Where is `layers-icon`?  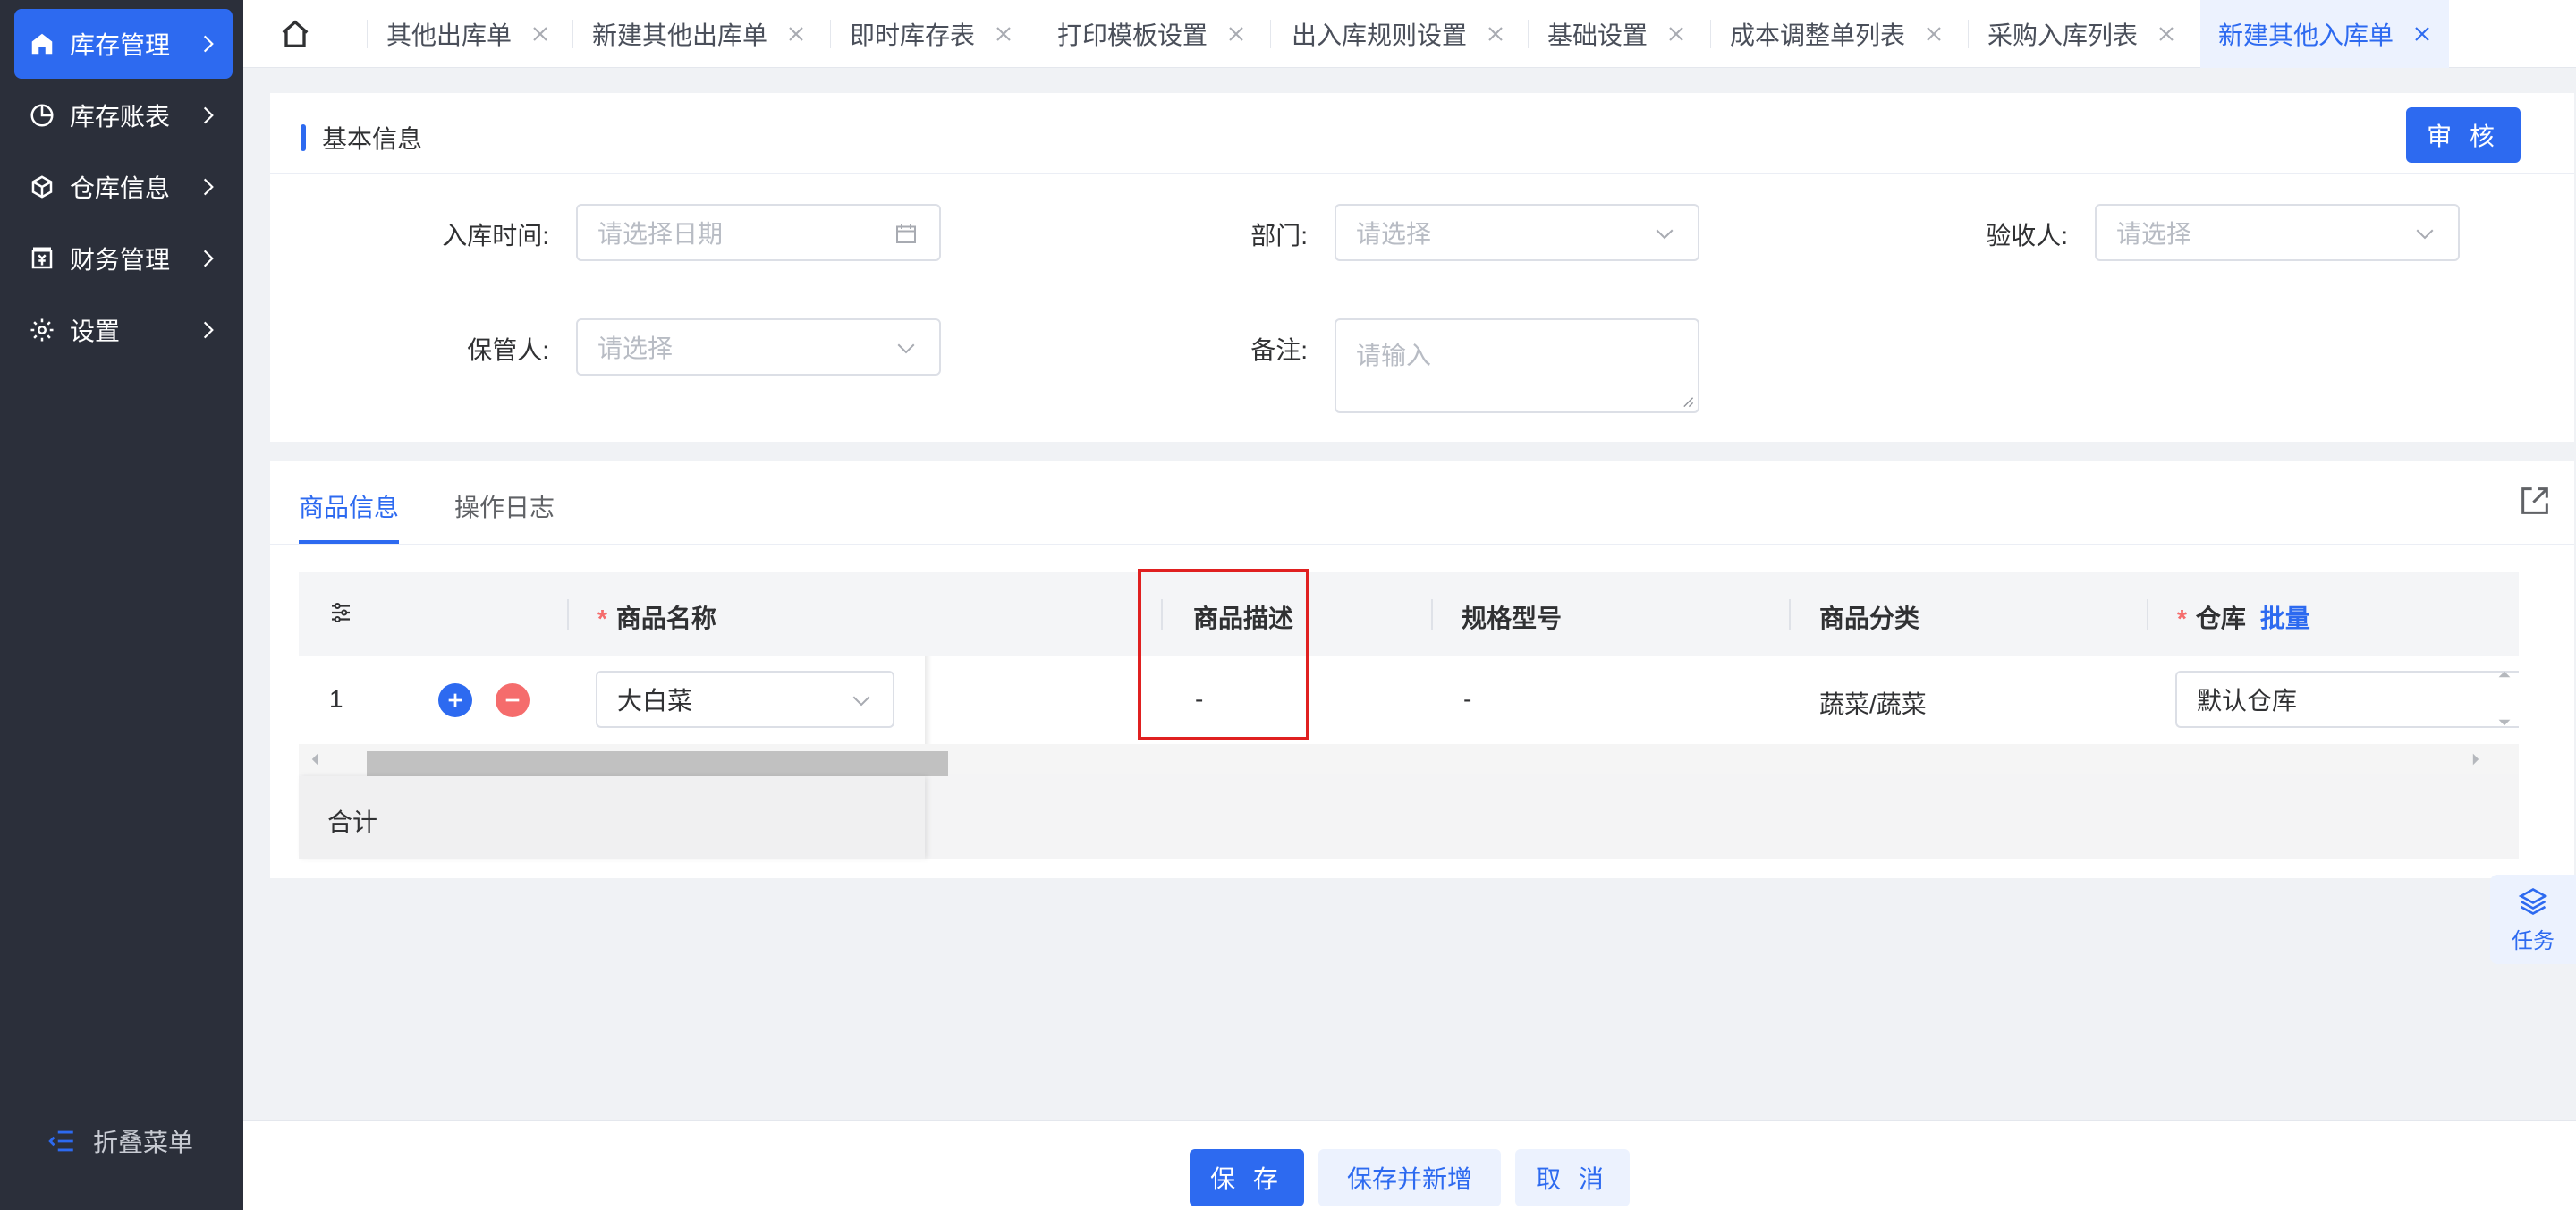
layers-icon is located at coordinates (2533, 901).